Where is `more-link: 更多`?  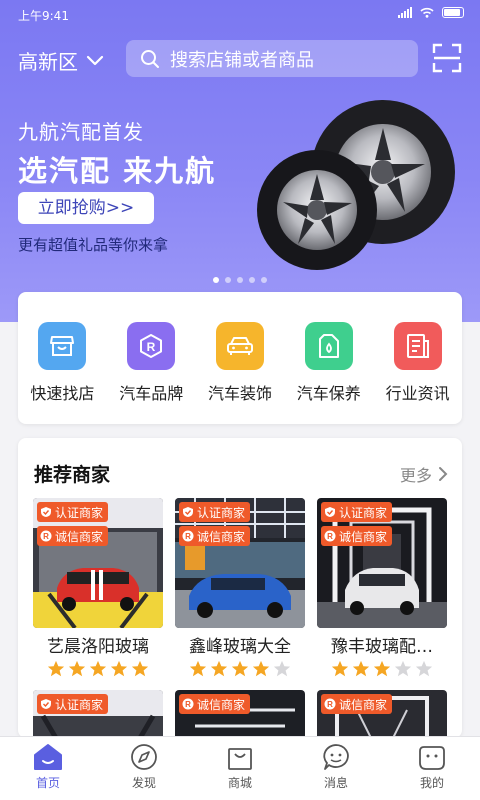 more-link: 更多 is located at coordinates (424, 474).